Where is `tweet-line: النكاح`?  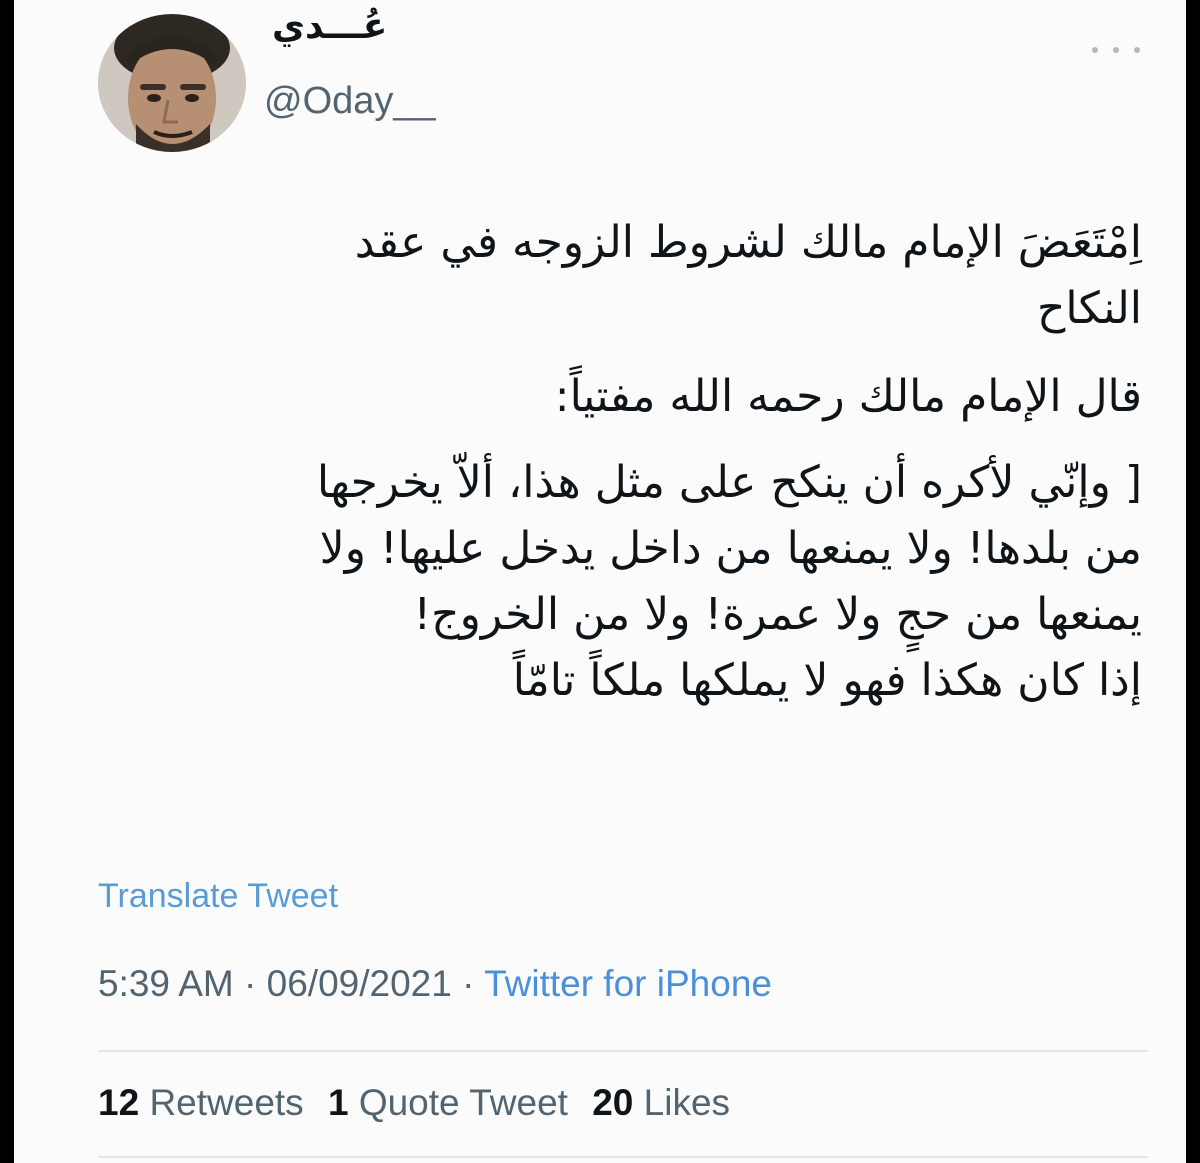 tweet-line: النكاح is located at coordinates (1089, 308).